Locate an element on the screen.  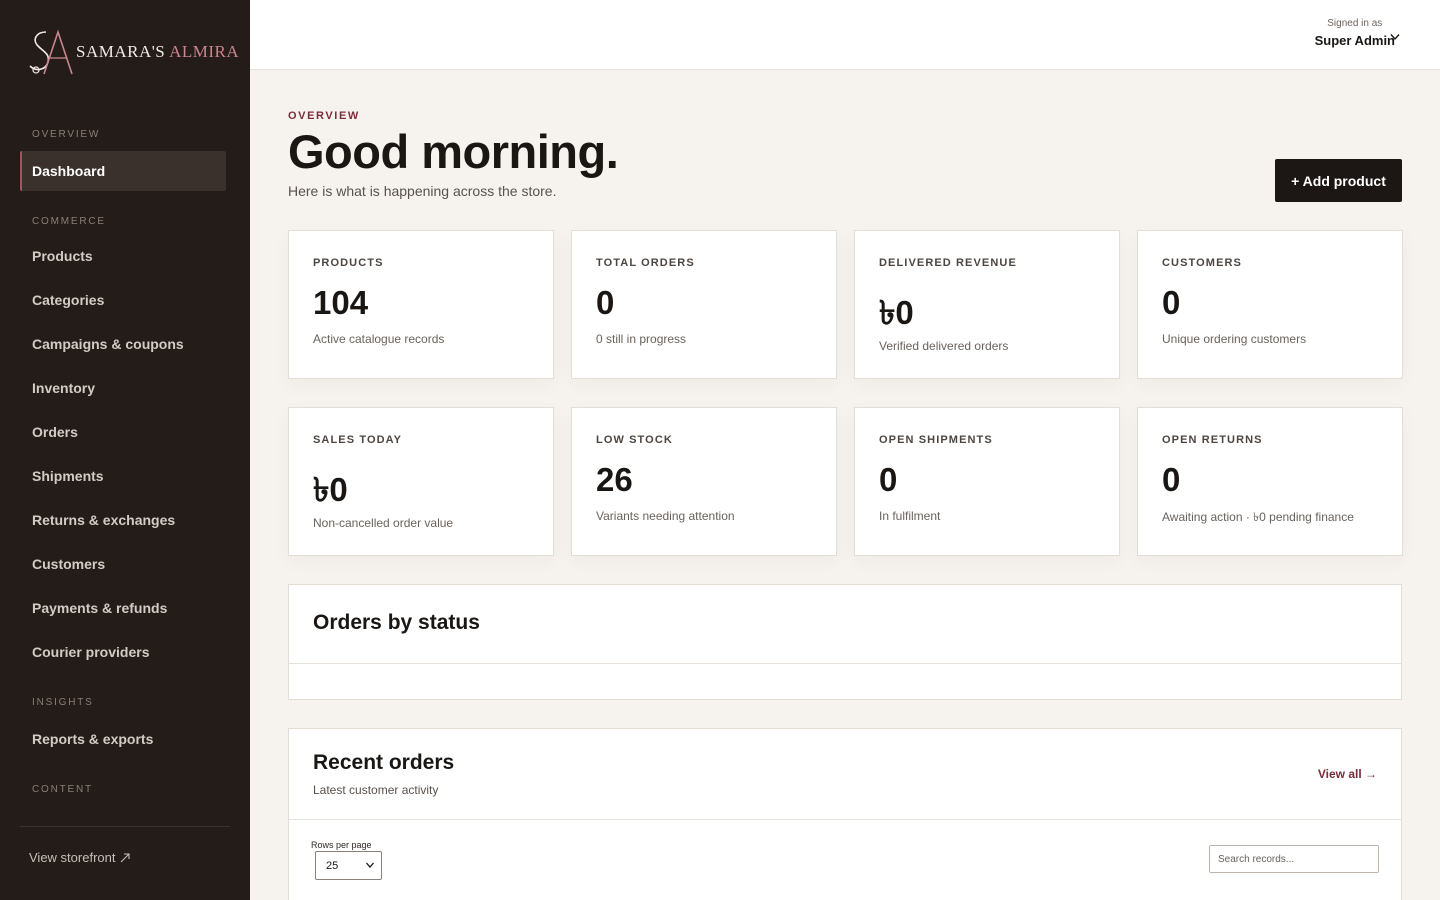
view-storefront-link: View storefront is located at coordinates (80, 857).